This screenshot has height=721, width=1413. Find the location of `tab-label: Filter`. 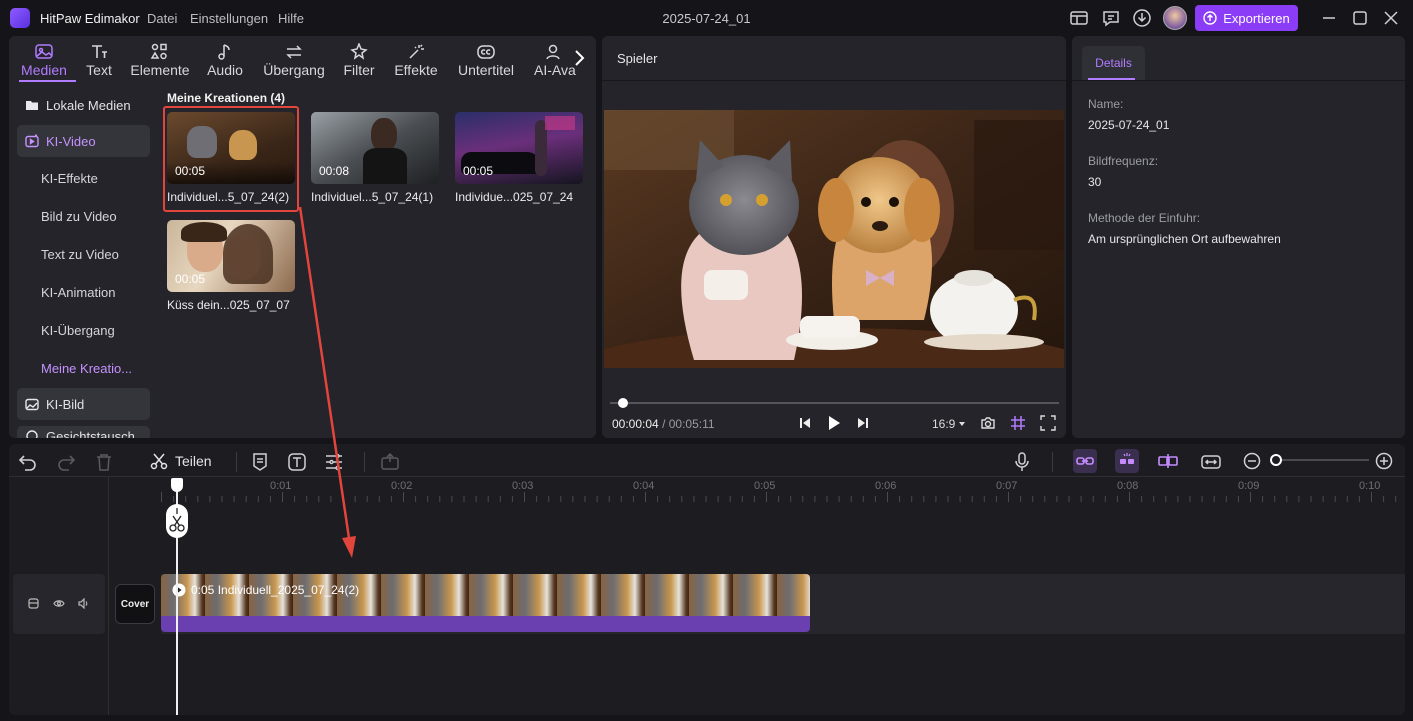

tab-label: Filter is located at coordinates (359, 70).